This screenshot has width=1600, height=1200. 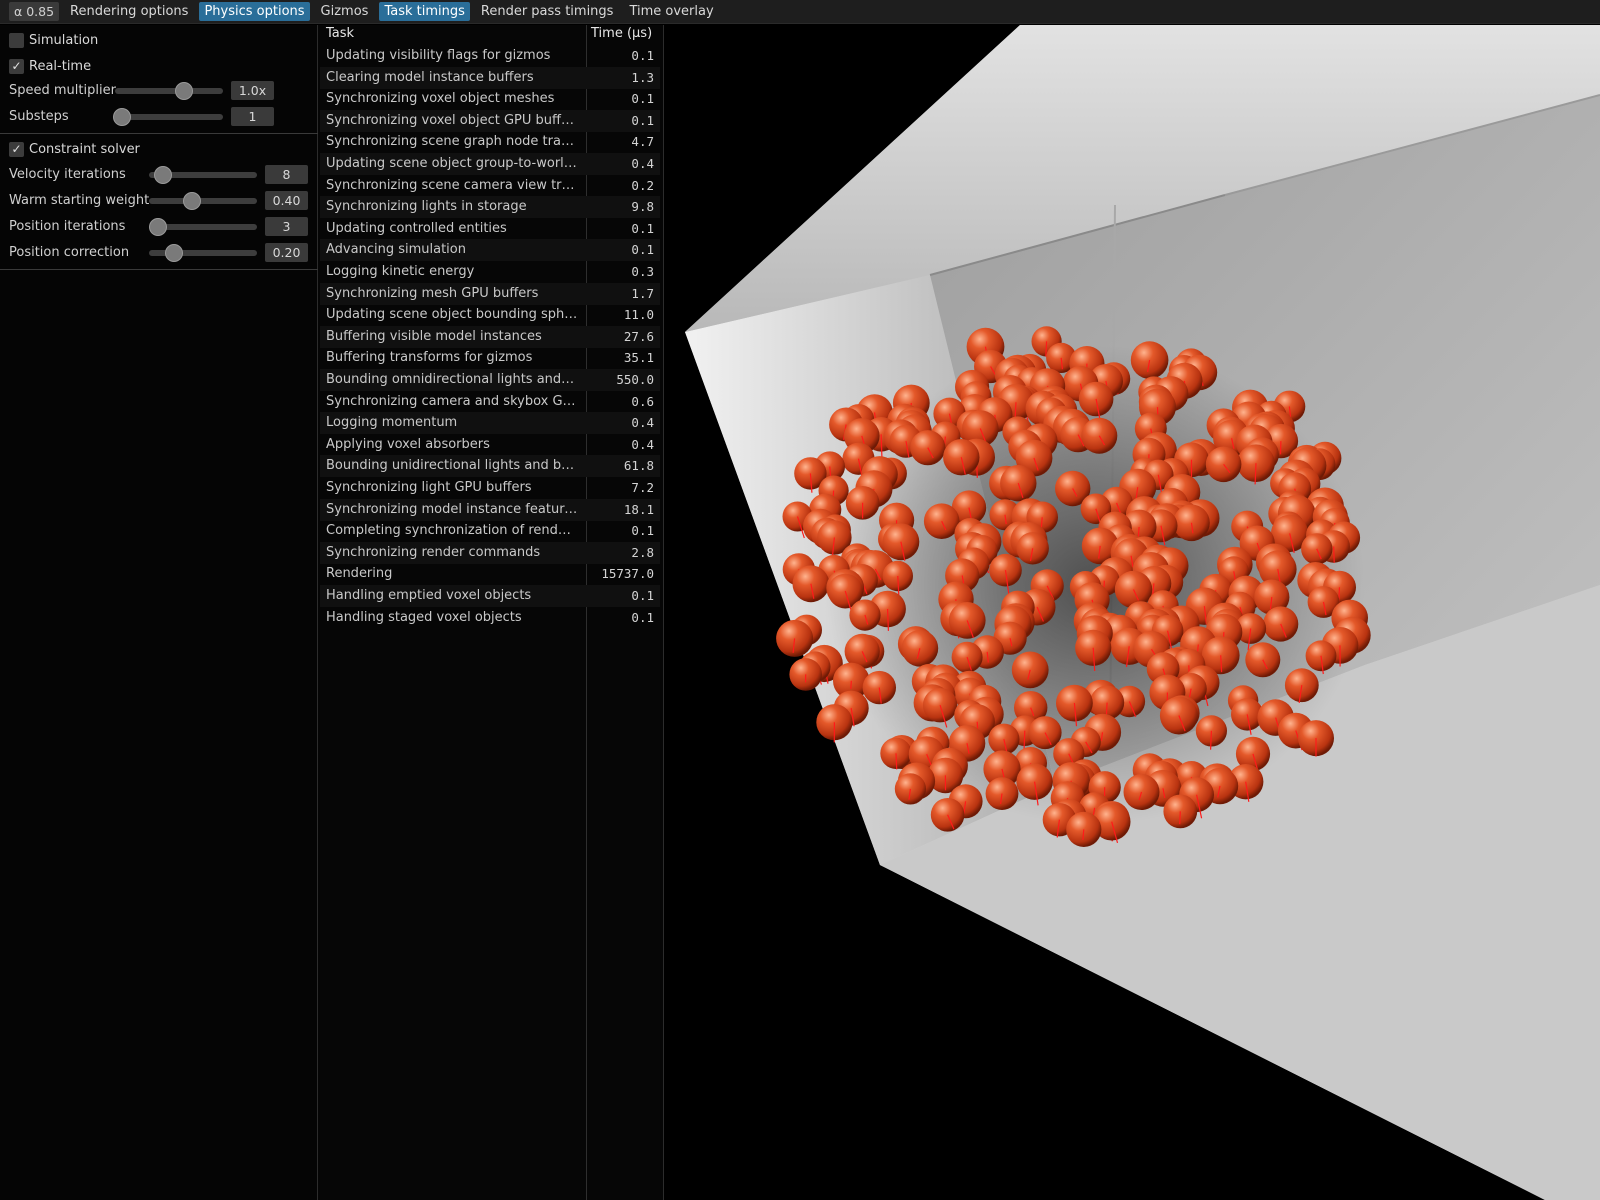 What do you see at coordinates (429, 487) in the screenshot?
I see `task-name: Synchronizing light GPU buffers` at bounding box center [429, 487].